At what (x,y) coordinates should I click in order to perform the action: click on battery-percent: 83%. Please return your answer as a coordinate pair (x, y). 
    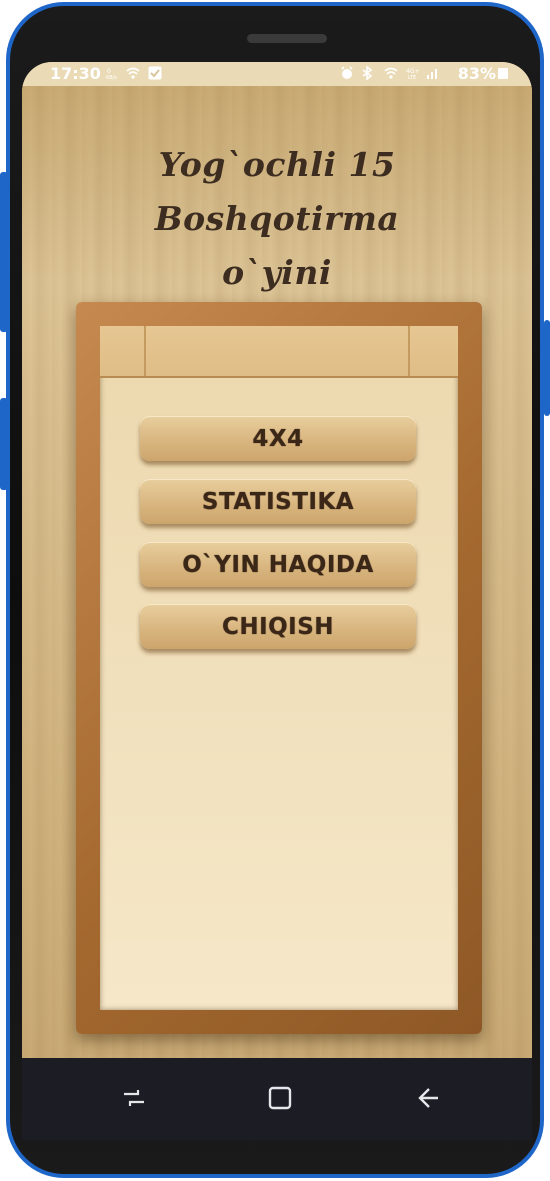
    Looking at the image, I should click on (476, 73).